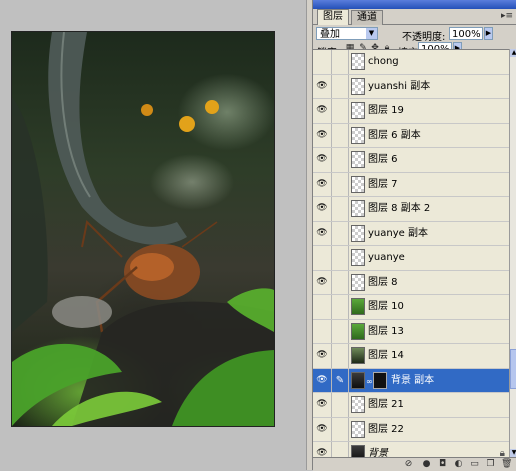  What do you see at coordinates (386, 404) in the screenshot?
I see `layer-name: 图层 21` at bounding box center [386, 404].